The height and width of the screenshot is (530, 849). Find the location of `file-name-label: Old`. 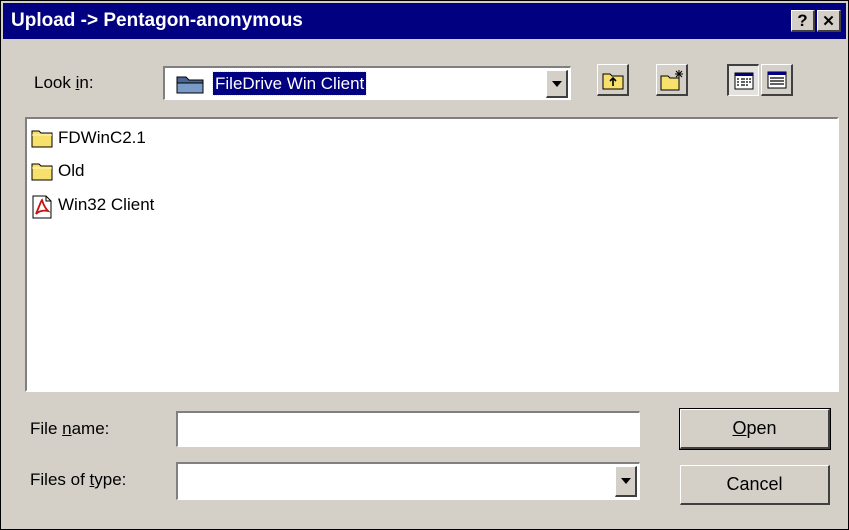

file-name-label: Old is located at coordinates (71, 170).